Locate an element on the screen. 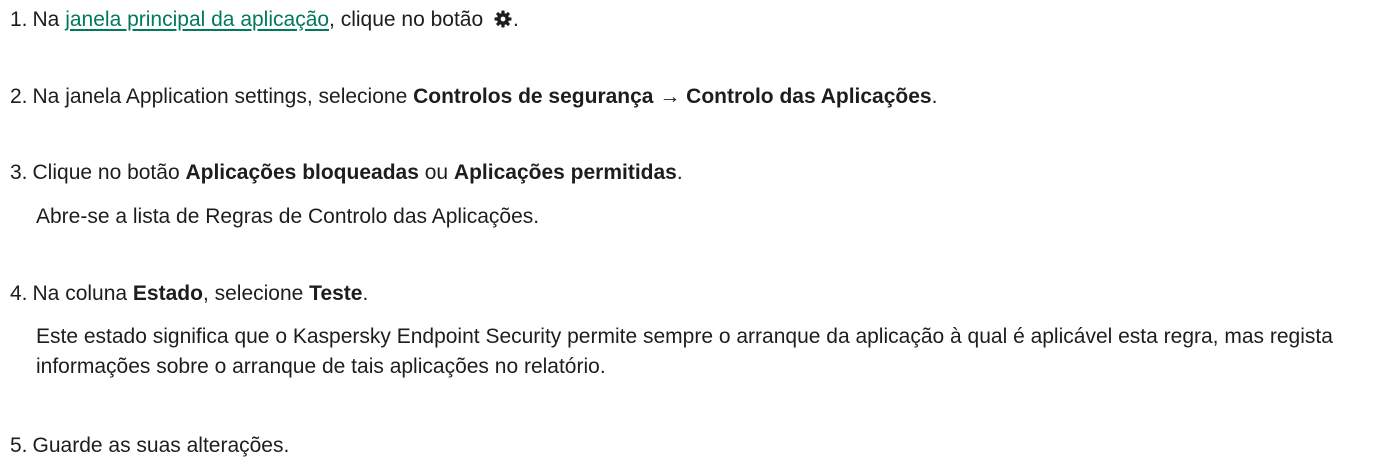 The height and width of the screenshot is (468, 1385). security-controls-label: Controlos de segurança is located at coordinates (533, 96).